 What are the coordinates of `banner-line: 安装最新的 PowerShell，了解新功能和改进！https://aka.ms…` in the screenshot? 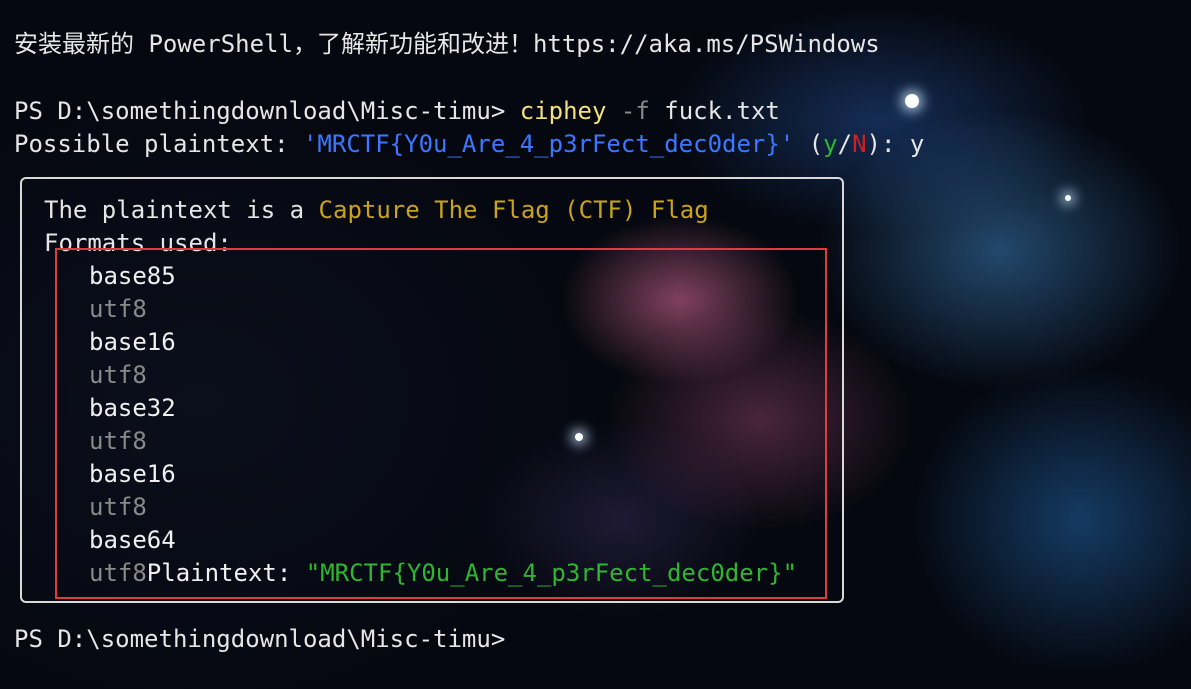 It's located at (447, 44).